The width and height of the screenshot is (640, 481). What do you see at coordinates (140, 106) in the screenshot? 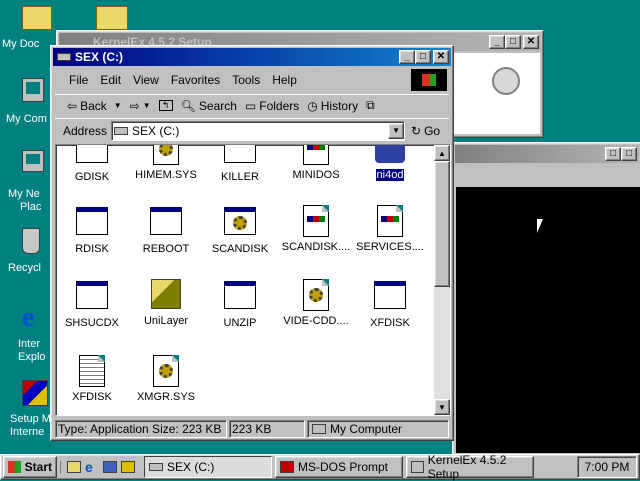
I see `forward-button: ⇨ ▼` at bounding box center [140, 106].